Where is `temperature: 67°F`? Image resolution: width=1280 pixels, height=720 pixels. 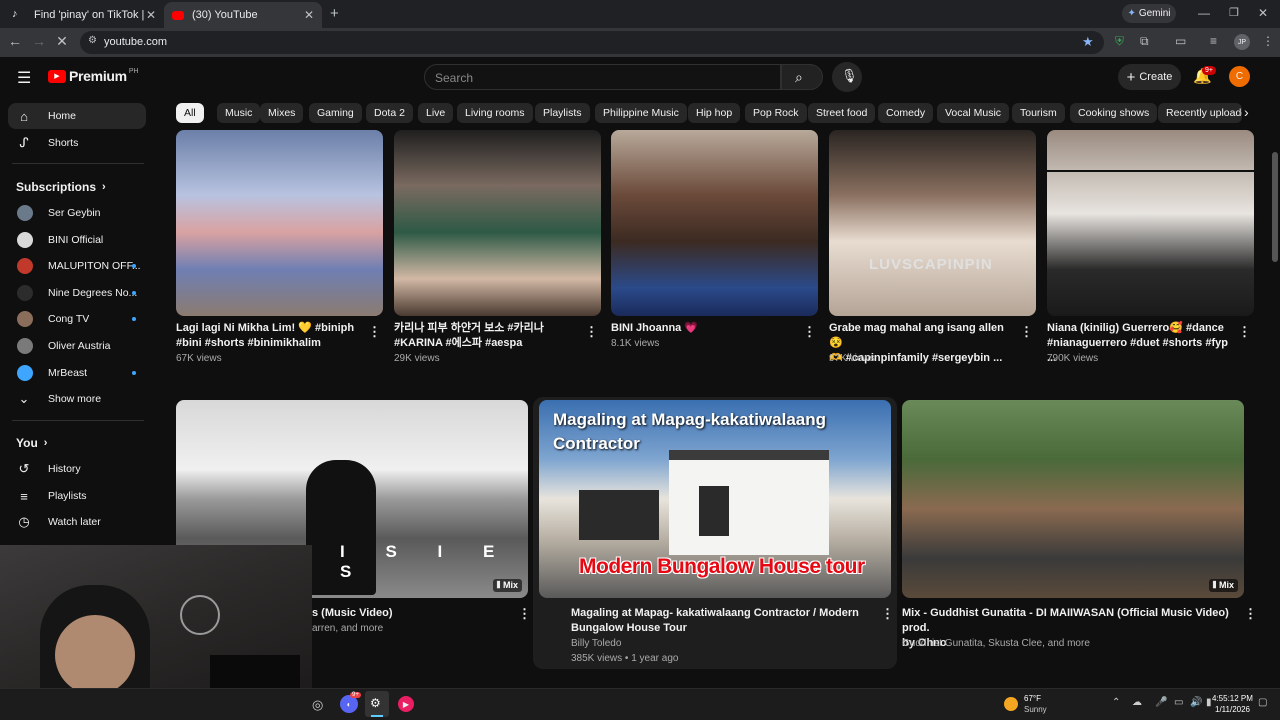
temperature: 67°F is located at coordinates (1032, 698).